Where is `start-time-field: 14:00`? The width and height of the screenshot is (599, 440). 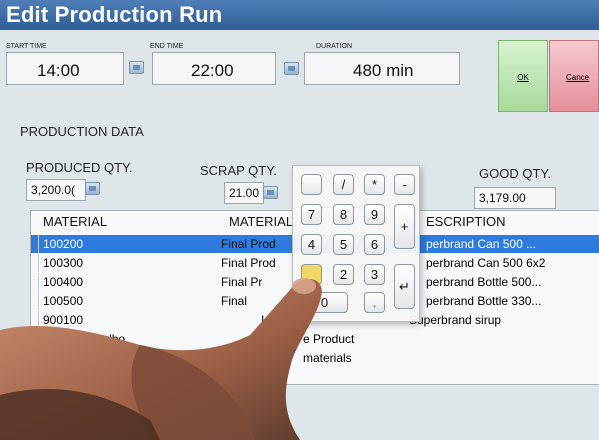
start-time-field: 14:00 is located at coordinates (65, 68).